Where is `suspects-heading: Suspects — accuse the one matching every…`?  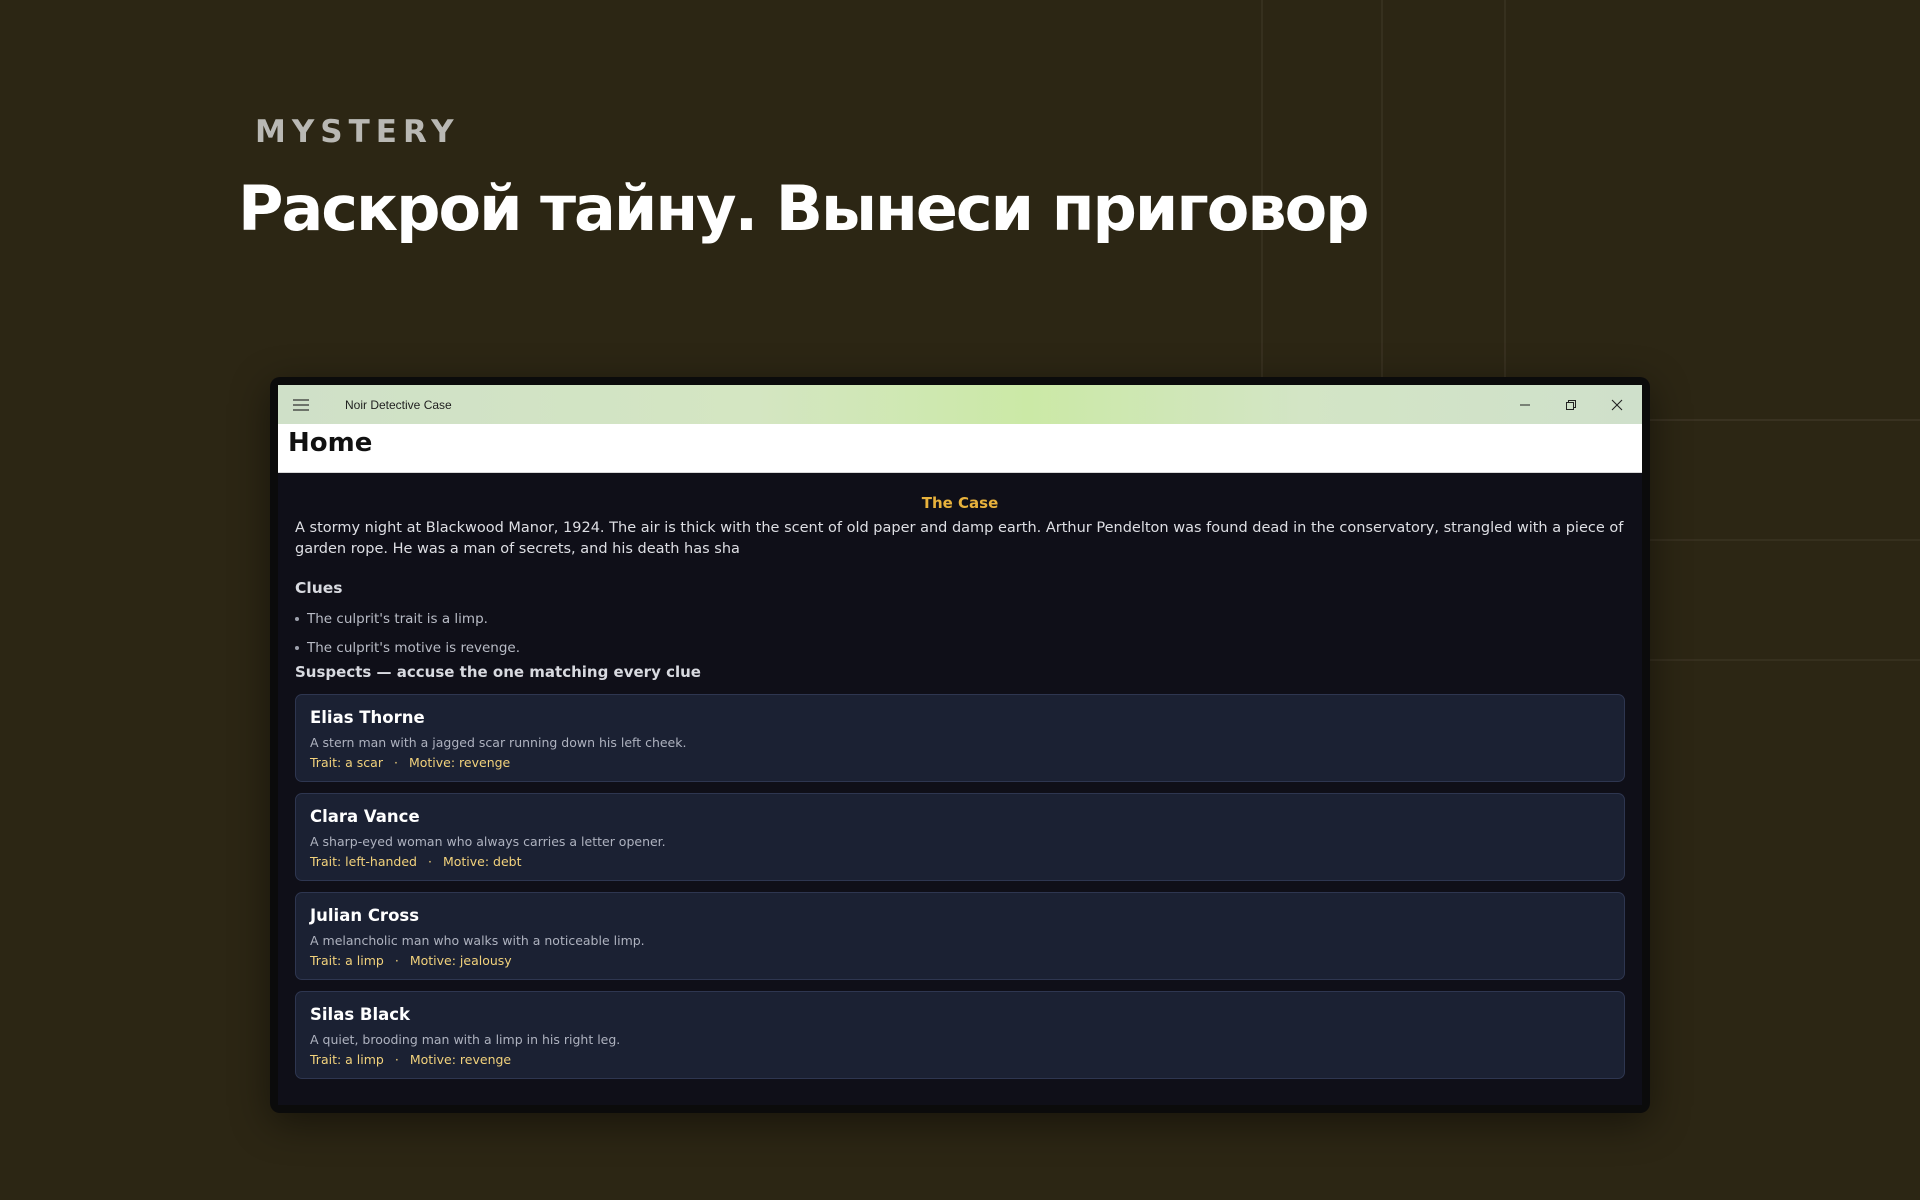
suspects-heading: Suspects — accuse the one matching every… is located at coordinates (498, 672).